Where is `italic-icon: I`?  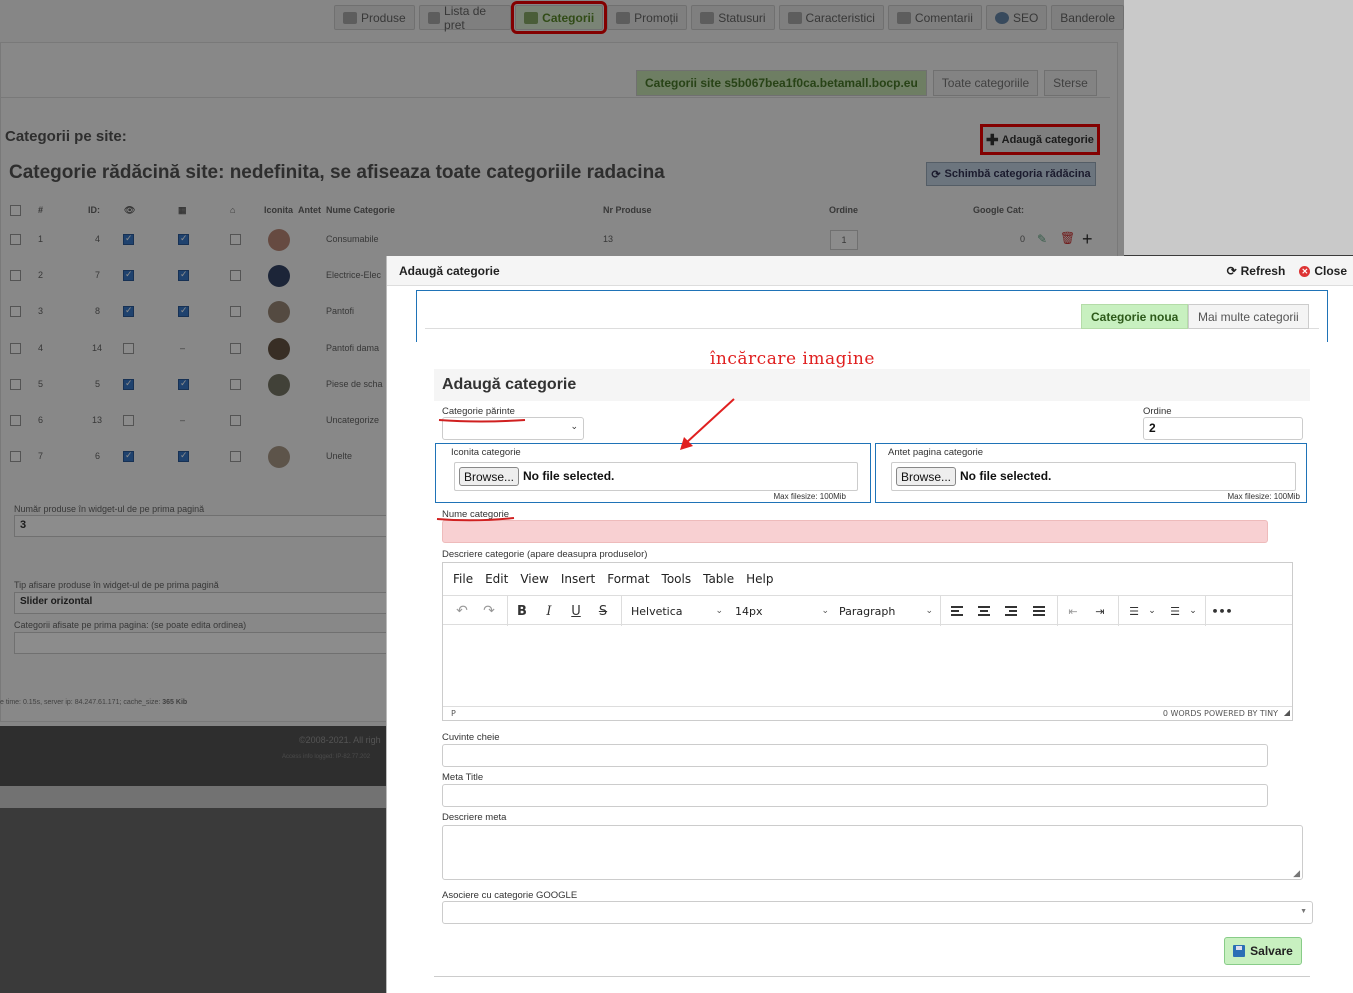
italic-icon: I is located at coordinates (549, 611).